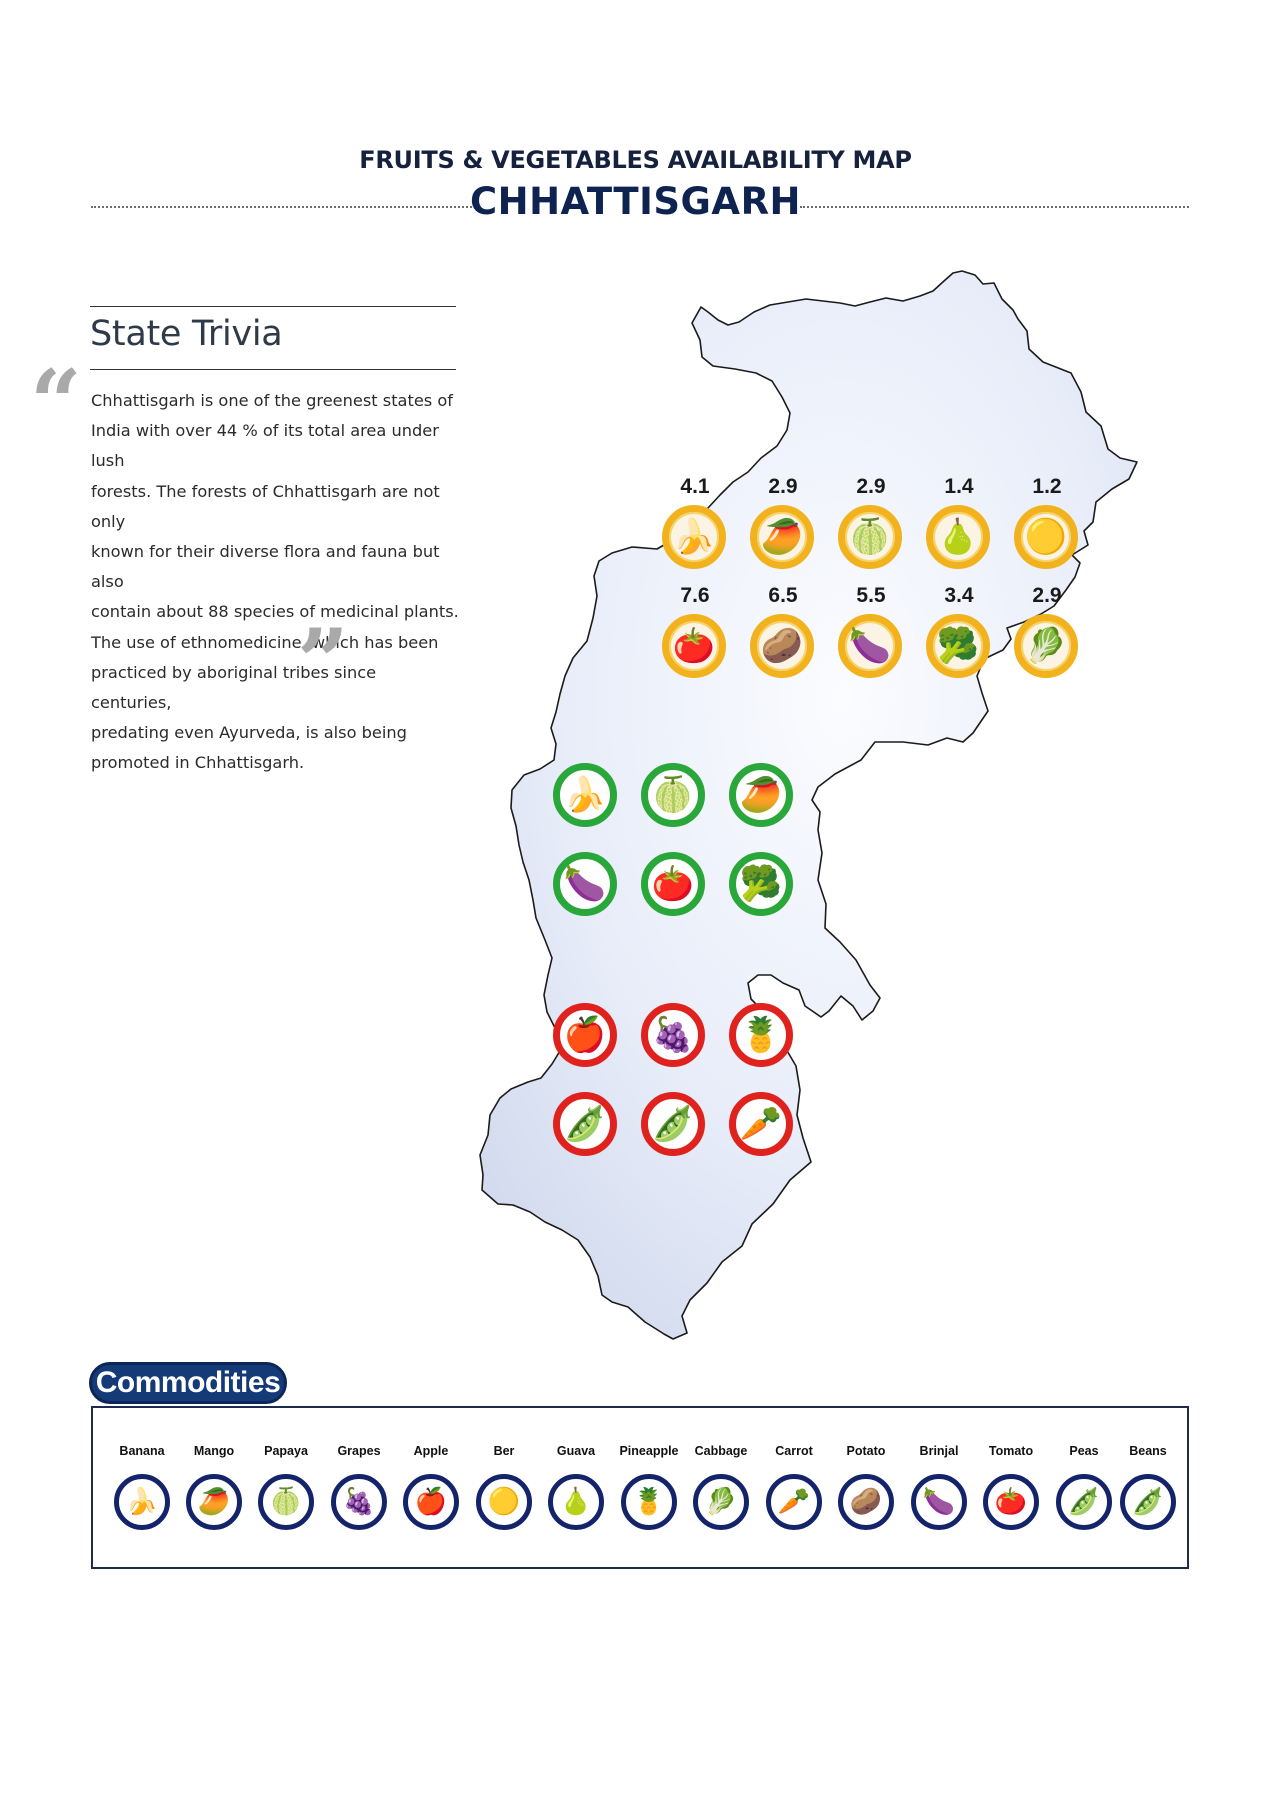  Describe the element at coordinates (866, 1502) in the screenshot. I see `potato-icon: 🥔` at that location.